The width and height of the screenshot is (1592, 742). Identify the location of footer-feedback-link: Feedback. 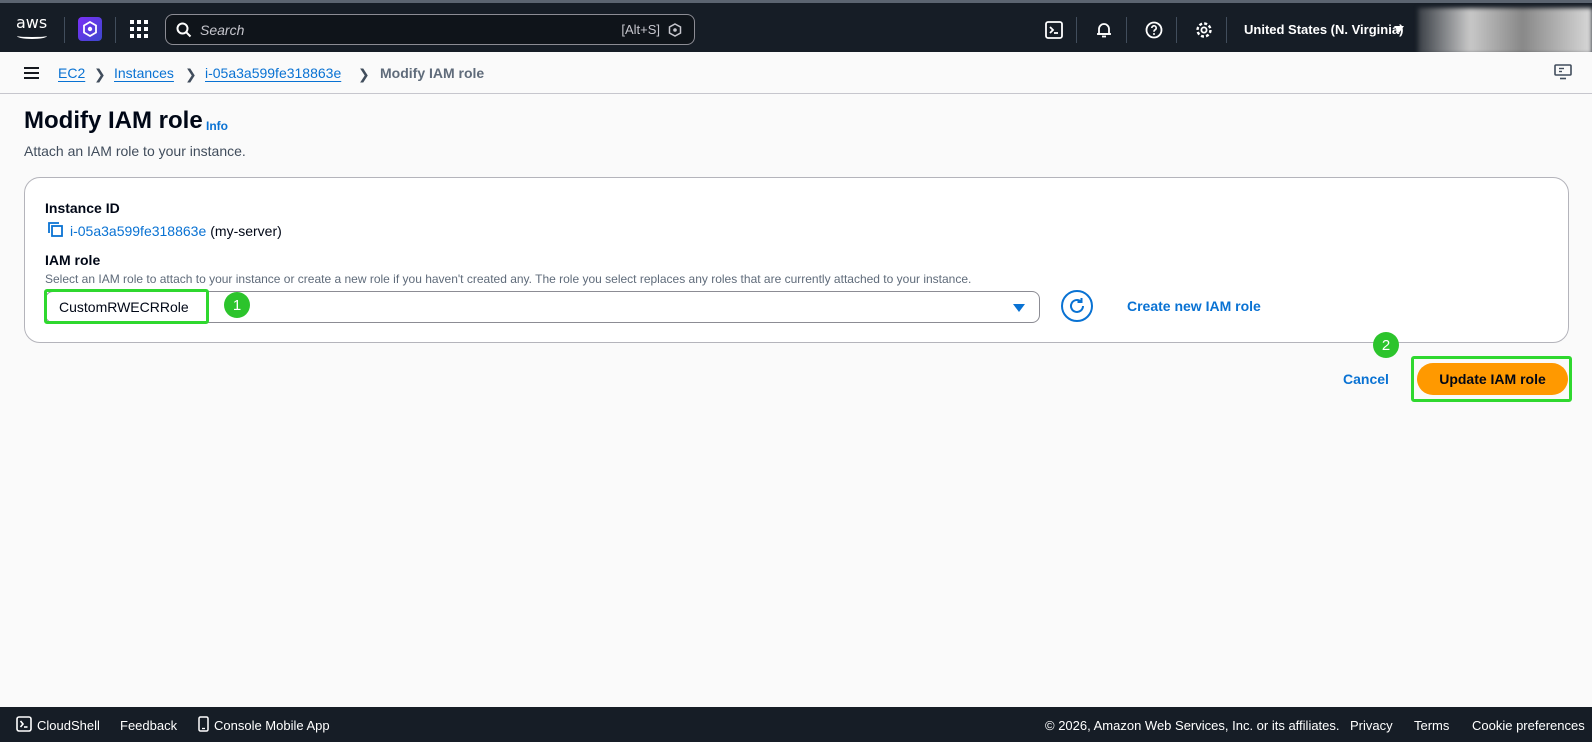
(148, 725).